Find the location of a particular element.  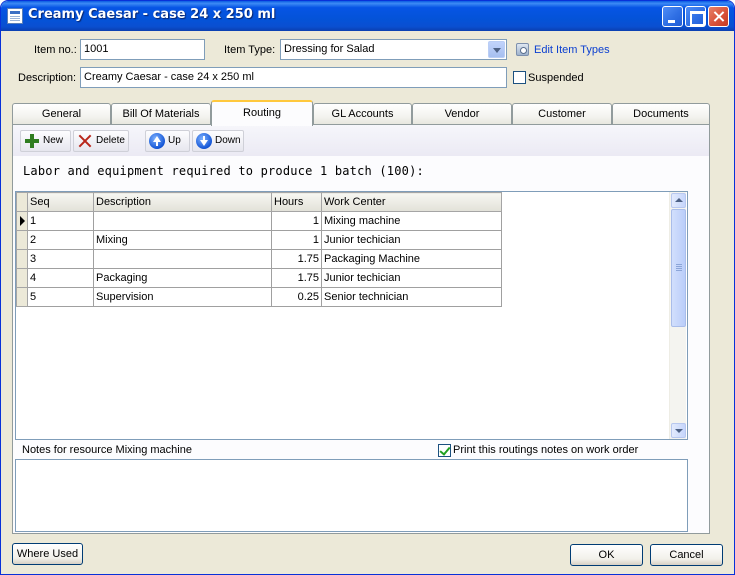

ok-label: OK is located at coordinates (606, 555).